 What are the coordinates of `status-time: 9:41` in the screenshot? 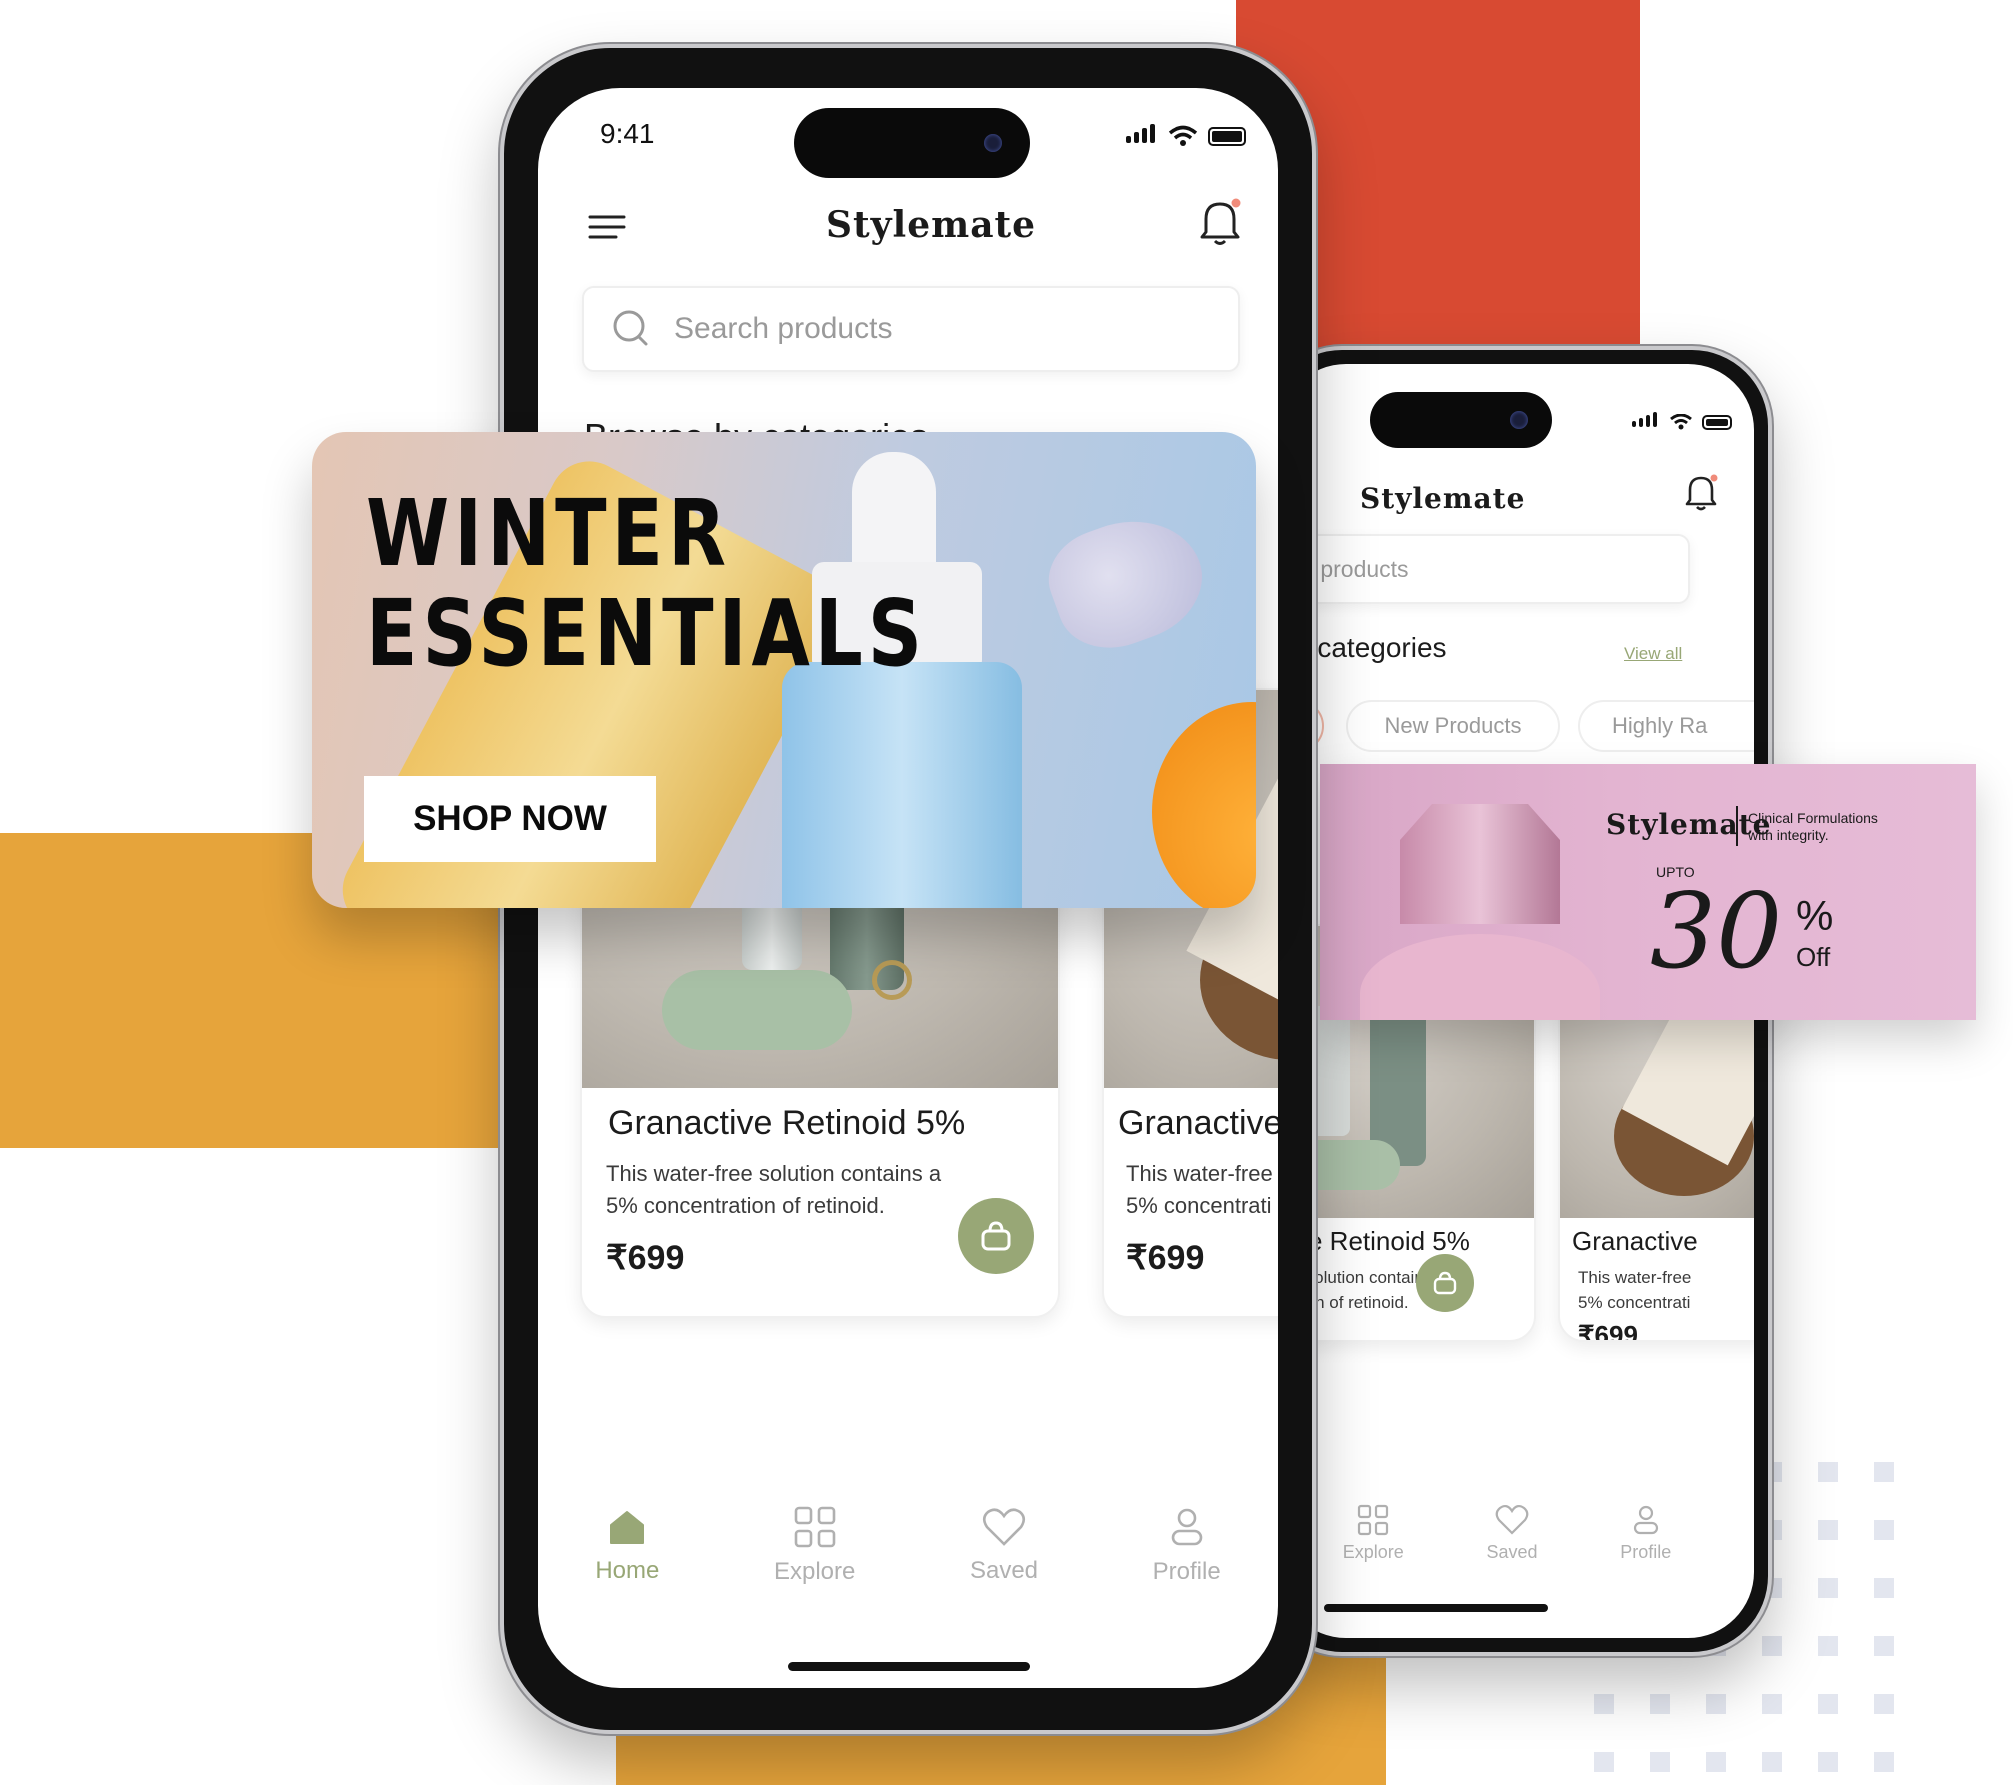 It's located at (627, 133).